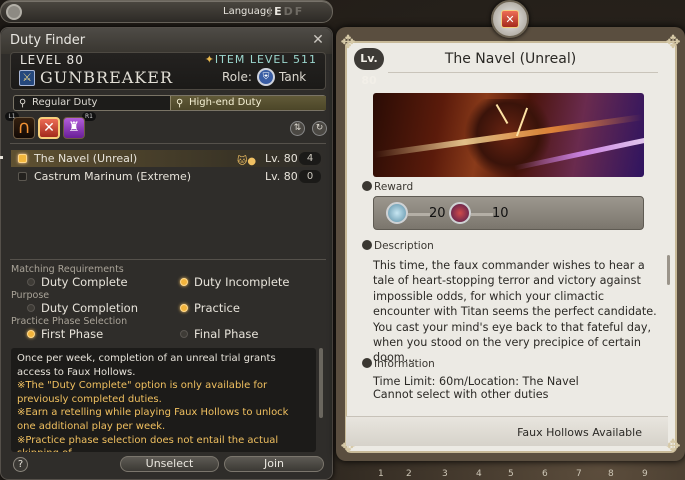  I want to click on tab-high-end-duty: ⚲ High-end Duty, so click(248, 103).